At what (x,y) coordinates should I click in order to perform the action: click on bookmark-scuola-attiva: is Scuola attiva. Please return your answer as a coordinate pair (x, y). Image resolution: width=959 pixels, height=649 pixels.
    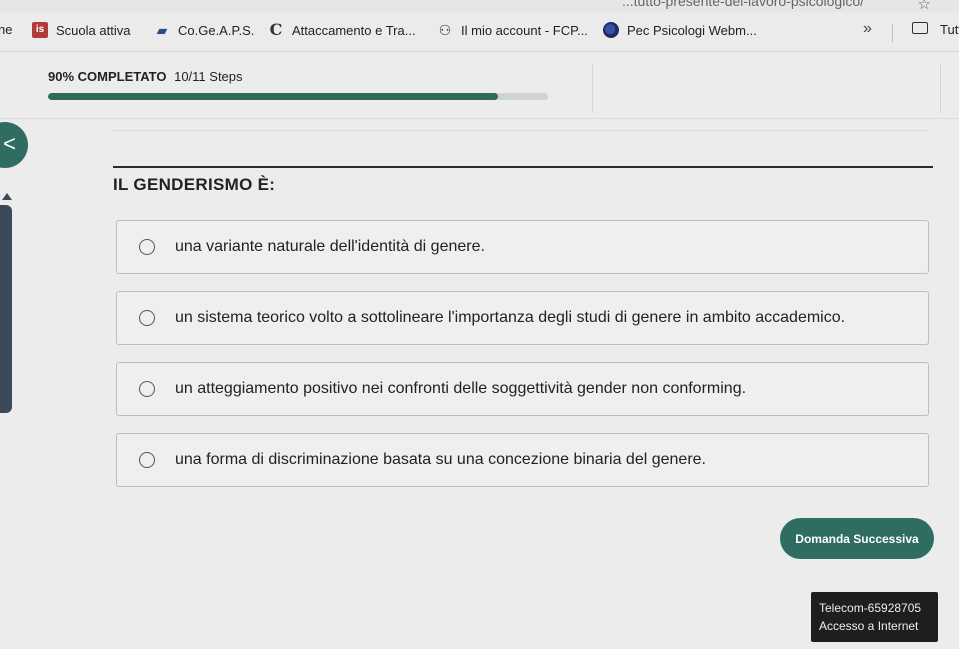
    Looking at the image, I should click on (81, 30).